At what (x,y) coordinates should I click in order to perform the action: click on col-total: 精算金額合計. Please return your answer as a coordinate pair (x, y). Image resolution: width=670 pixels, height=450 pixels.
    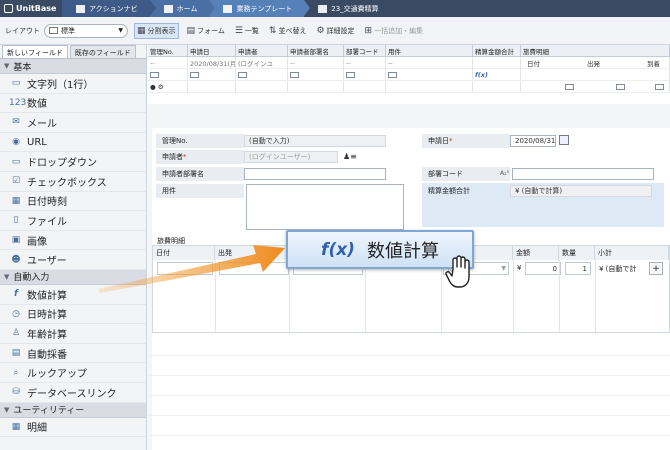
    Looking at the image, I should click on (497, 50).